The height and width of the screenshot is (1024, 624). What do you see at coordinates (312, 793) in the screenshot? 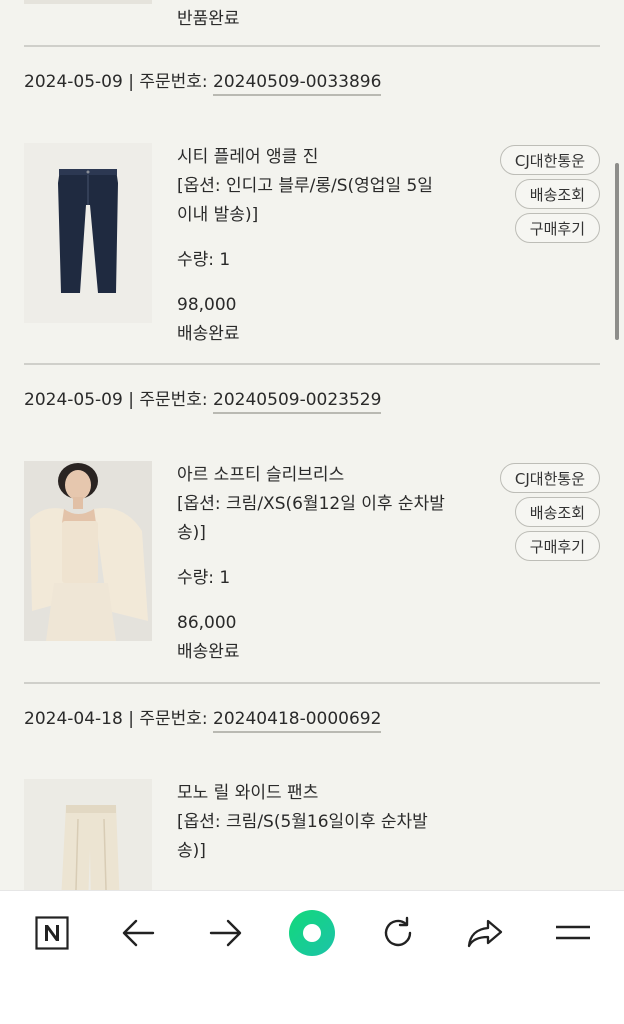
I see `product-name: 모노 릴 와이드 팬츠` at bounding box center [312, 793].